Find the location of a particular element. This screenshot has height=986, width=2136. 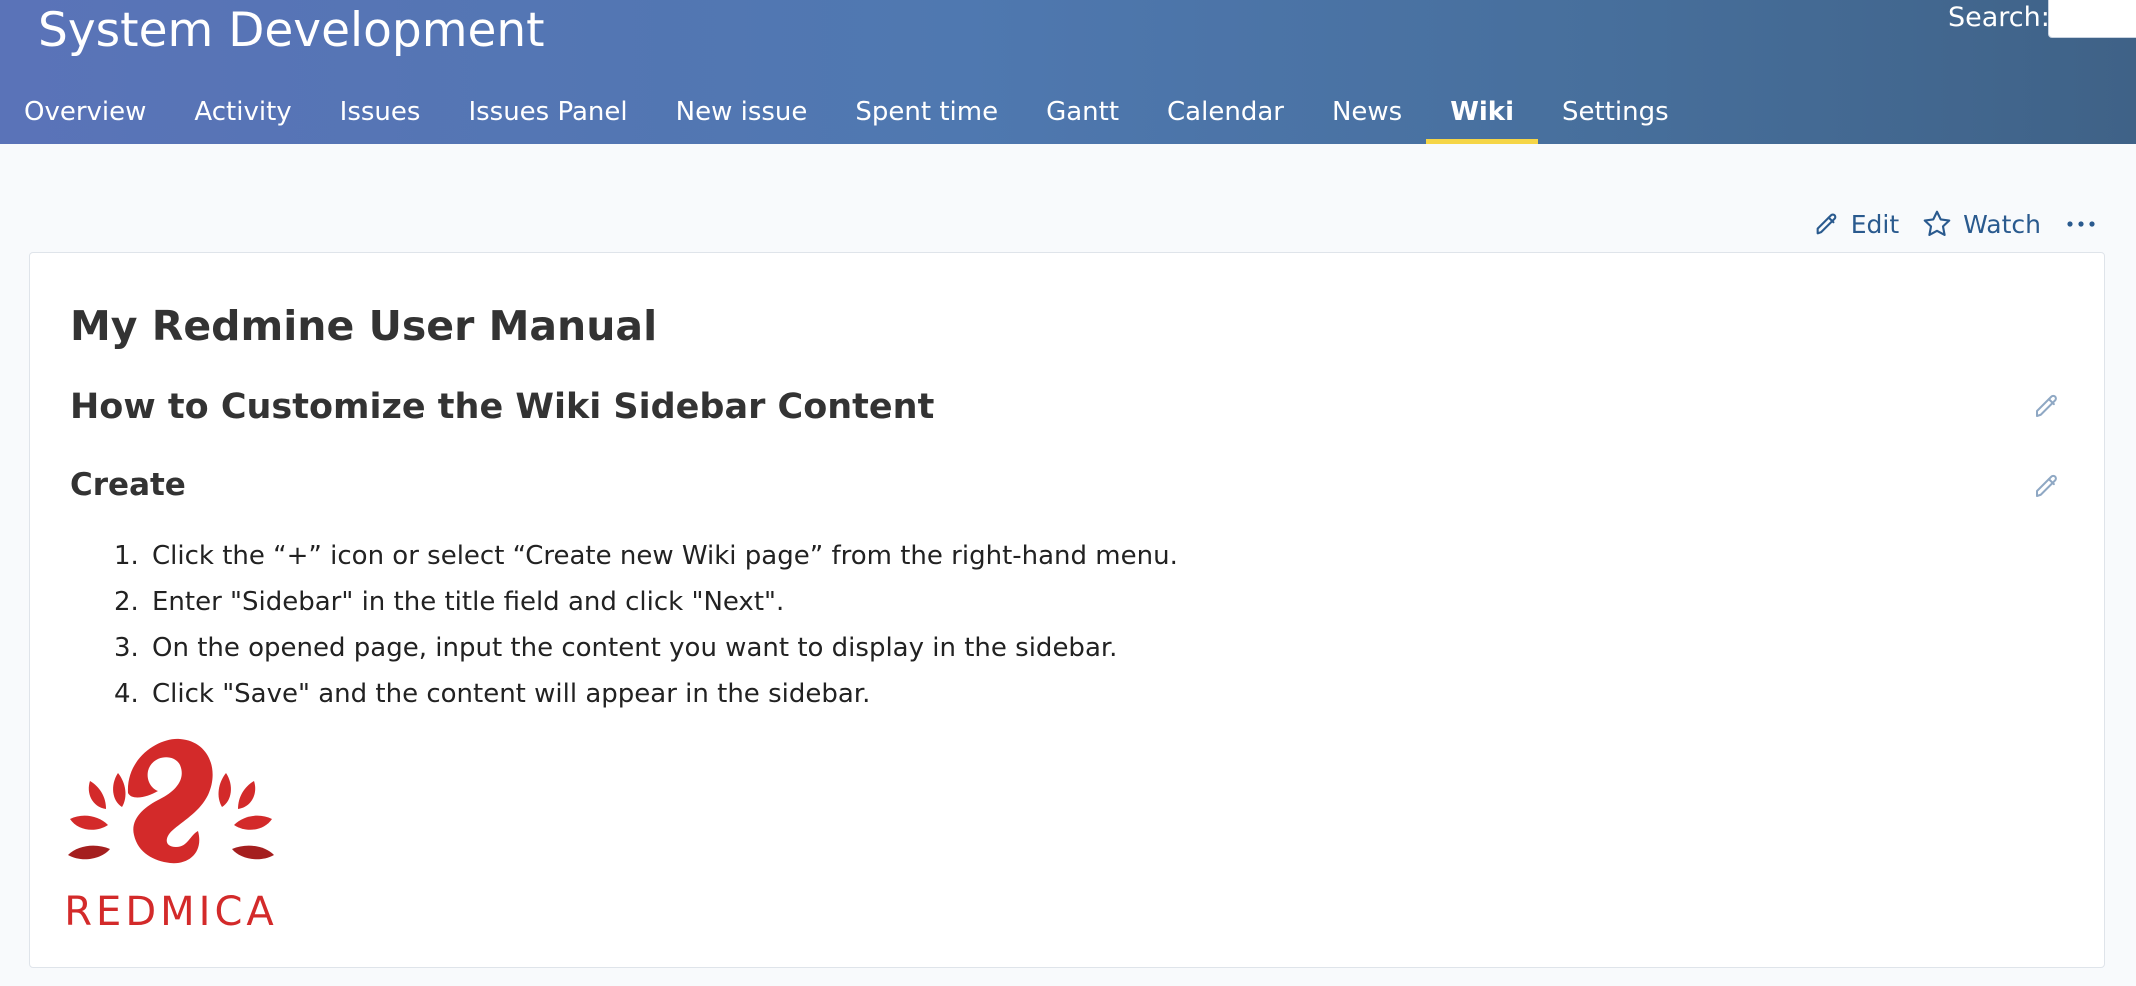

contextual-actions: Edit Watch is located at coordinates (1956, 224).